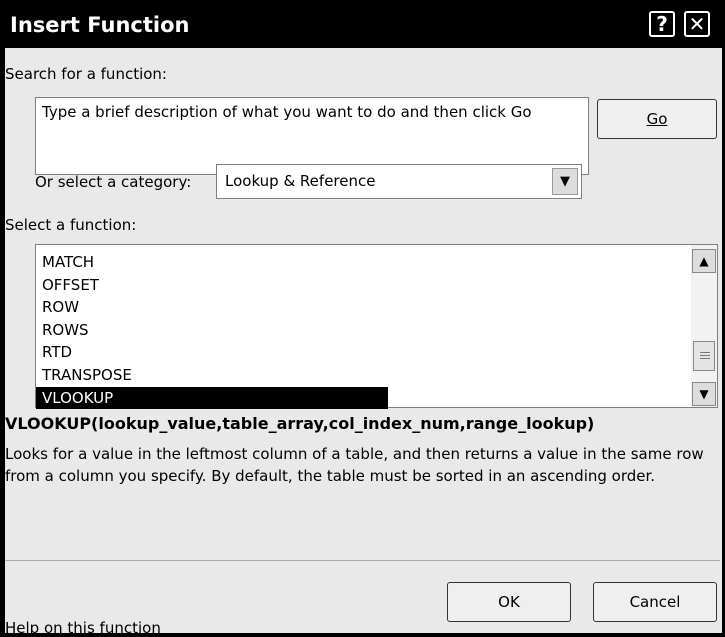  I want to click on help-icon: ?, so click(662, 24).